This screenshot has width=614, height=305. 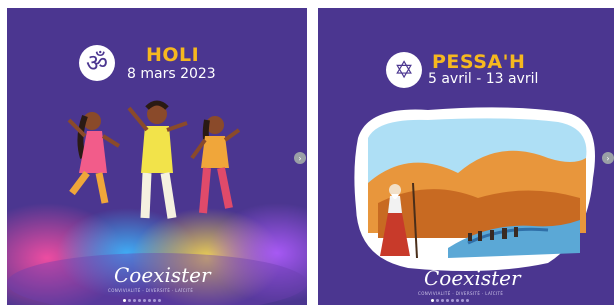 I want to click on om-icon: ॐ, so click(x=97, y=63).